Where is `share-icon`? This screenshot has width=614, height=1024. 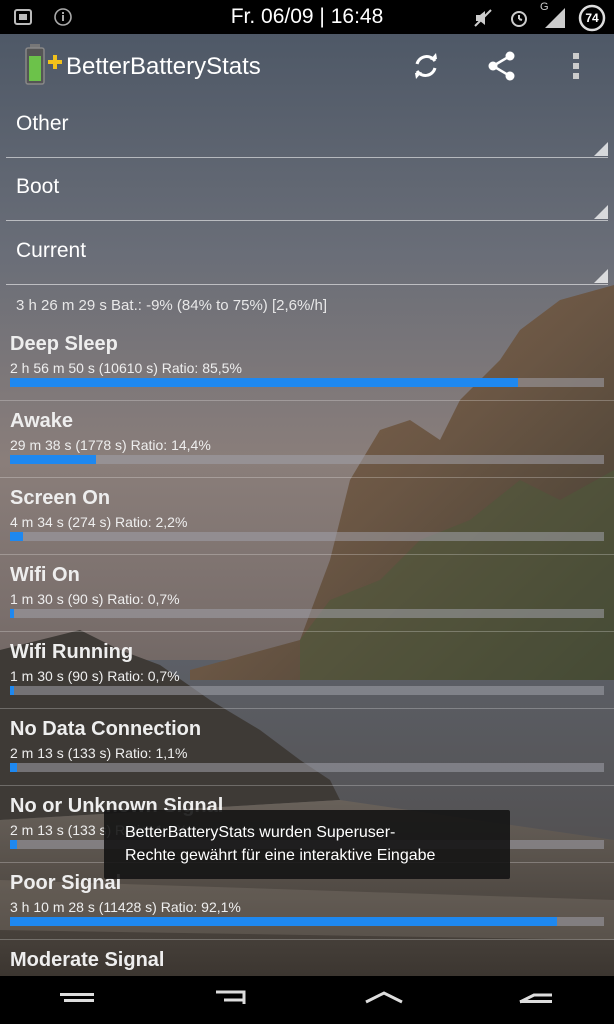
share-icon is located at coordinates (502, 68).